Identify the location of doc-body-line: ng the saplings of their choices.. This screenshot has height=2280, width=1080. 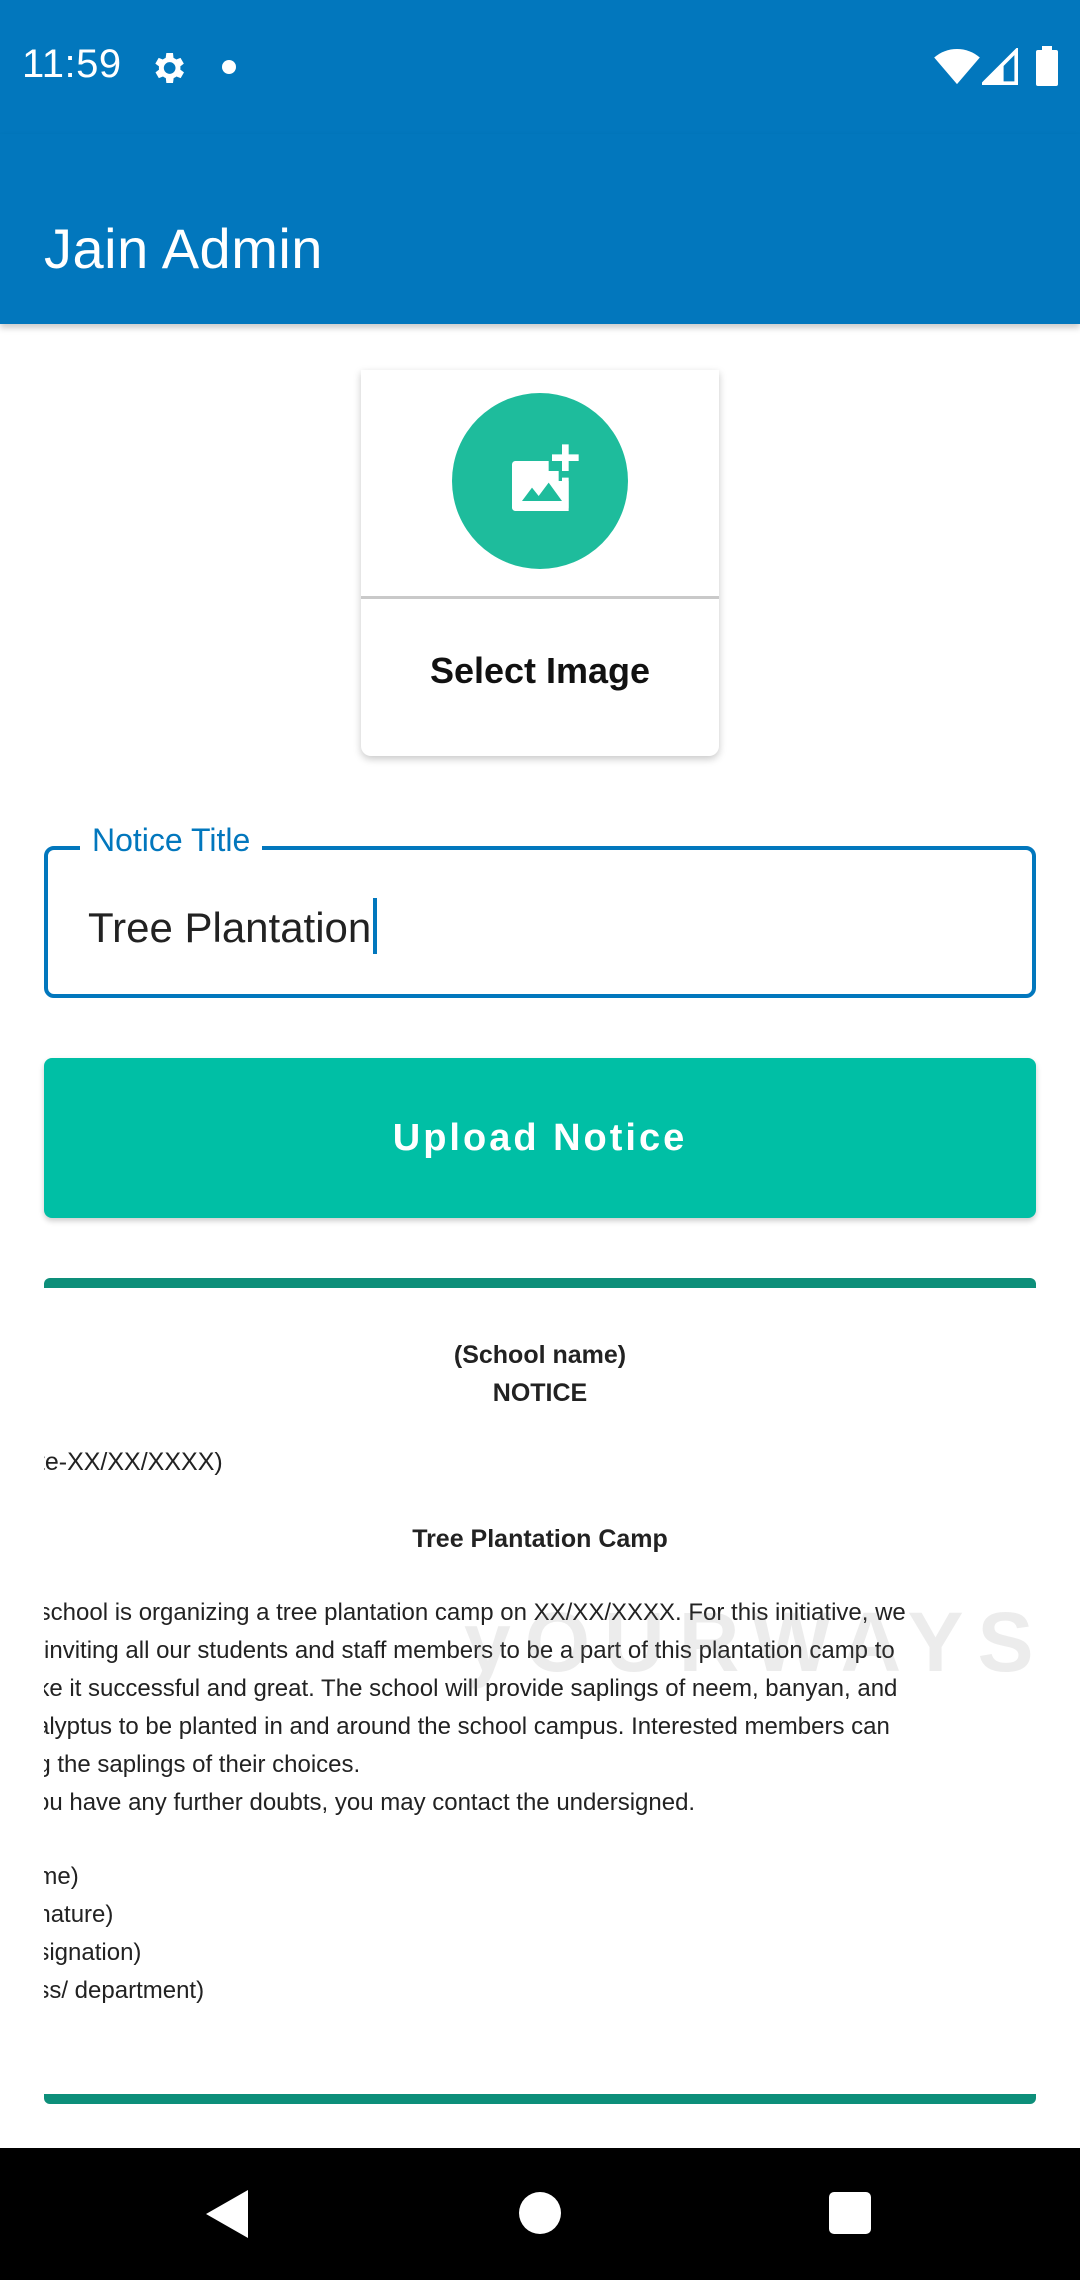
(202, 1764).